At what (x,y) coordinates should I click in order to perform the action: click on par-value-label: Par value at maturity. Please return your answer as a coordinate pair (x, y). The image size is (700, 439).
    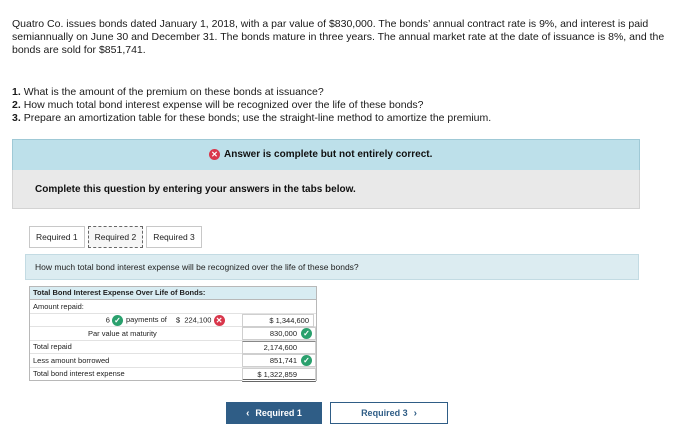
    Looking at the image, I should click on (122, 333).